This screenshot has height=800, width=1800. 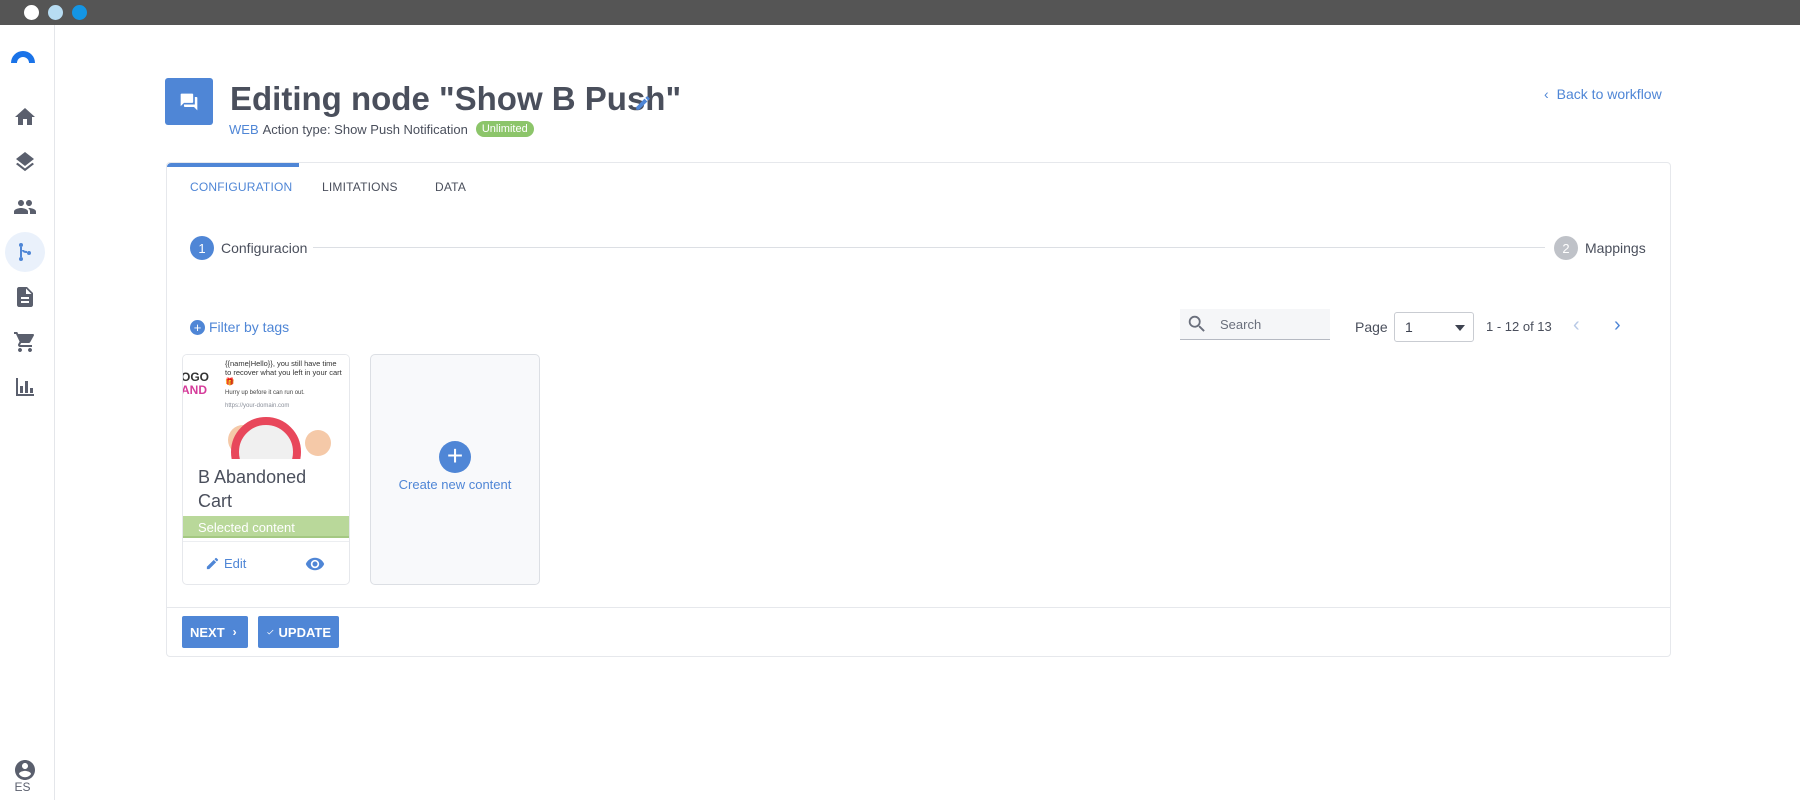 I want to click on sidebar-item-analytics, so click(x=25, y=387).